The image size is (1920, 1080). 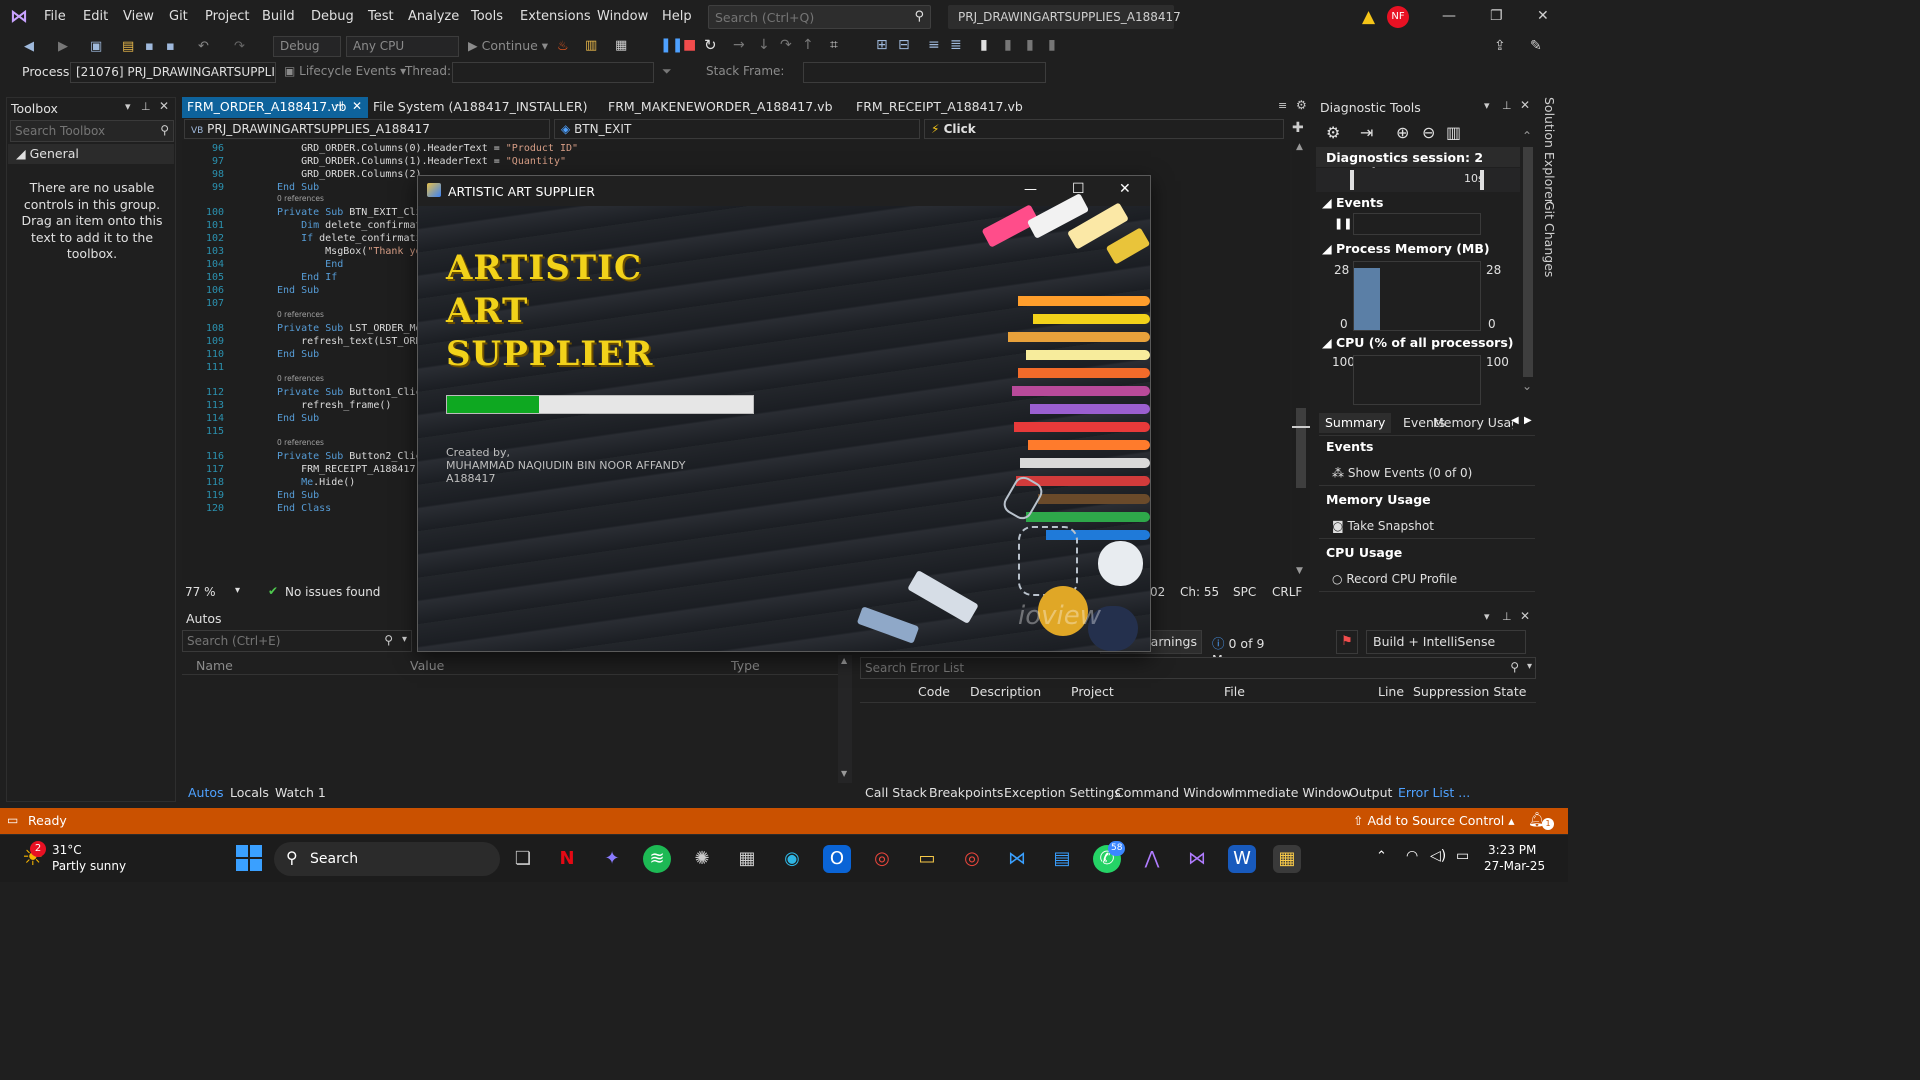 I want to click on outlook-icon: O, so click(x=837, y=859).